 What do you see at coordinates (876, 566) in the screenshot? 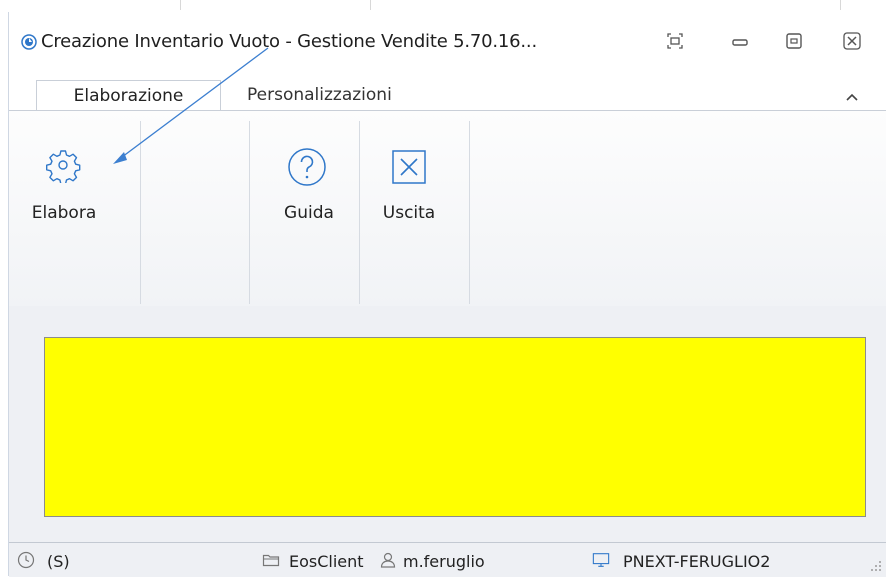
I see `resize-grip-icon` at bounding box center [876, 566].